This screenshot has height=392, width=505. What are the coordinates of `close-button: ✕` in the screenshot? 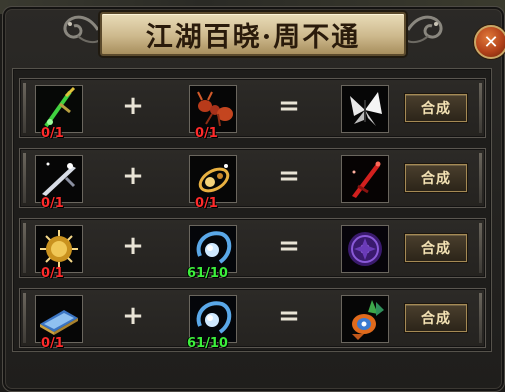 It's located at (489, 42).